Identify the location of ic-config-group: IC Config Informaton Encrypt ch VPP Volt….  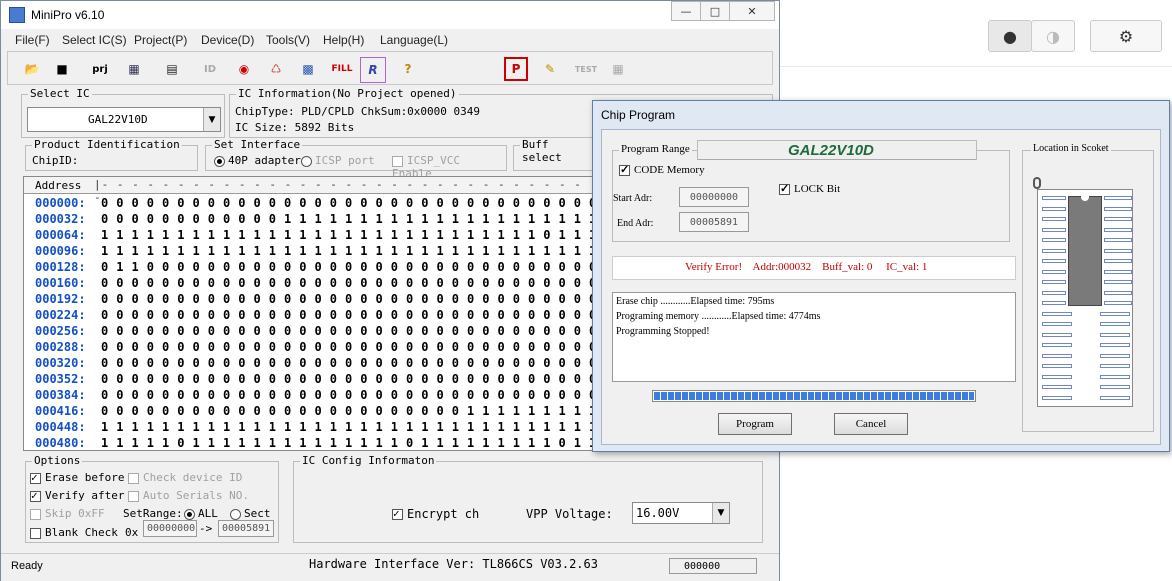
(528, 498).